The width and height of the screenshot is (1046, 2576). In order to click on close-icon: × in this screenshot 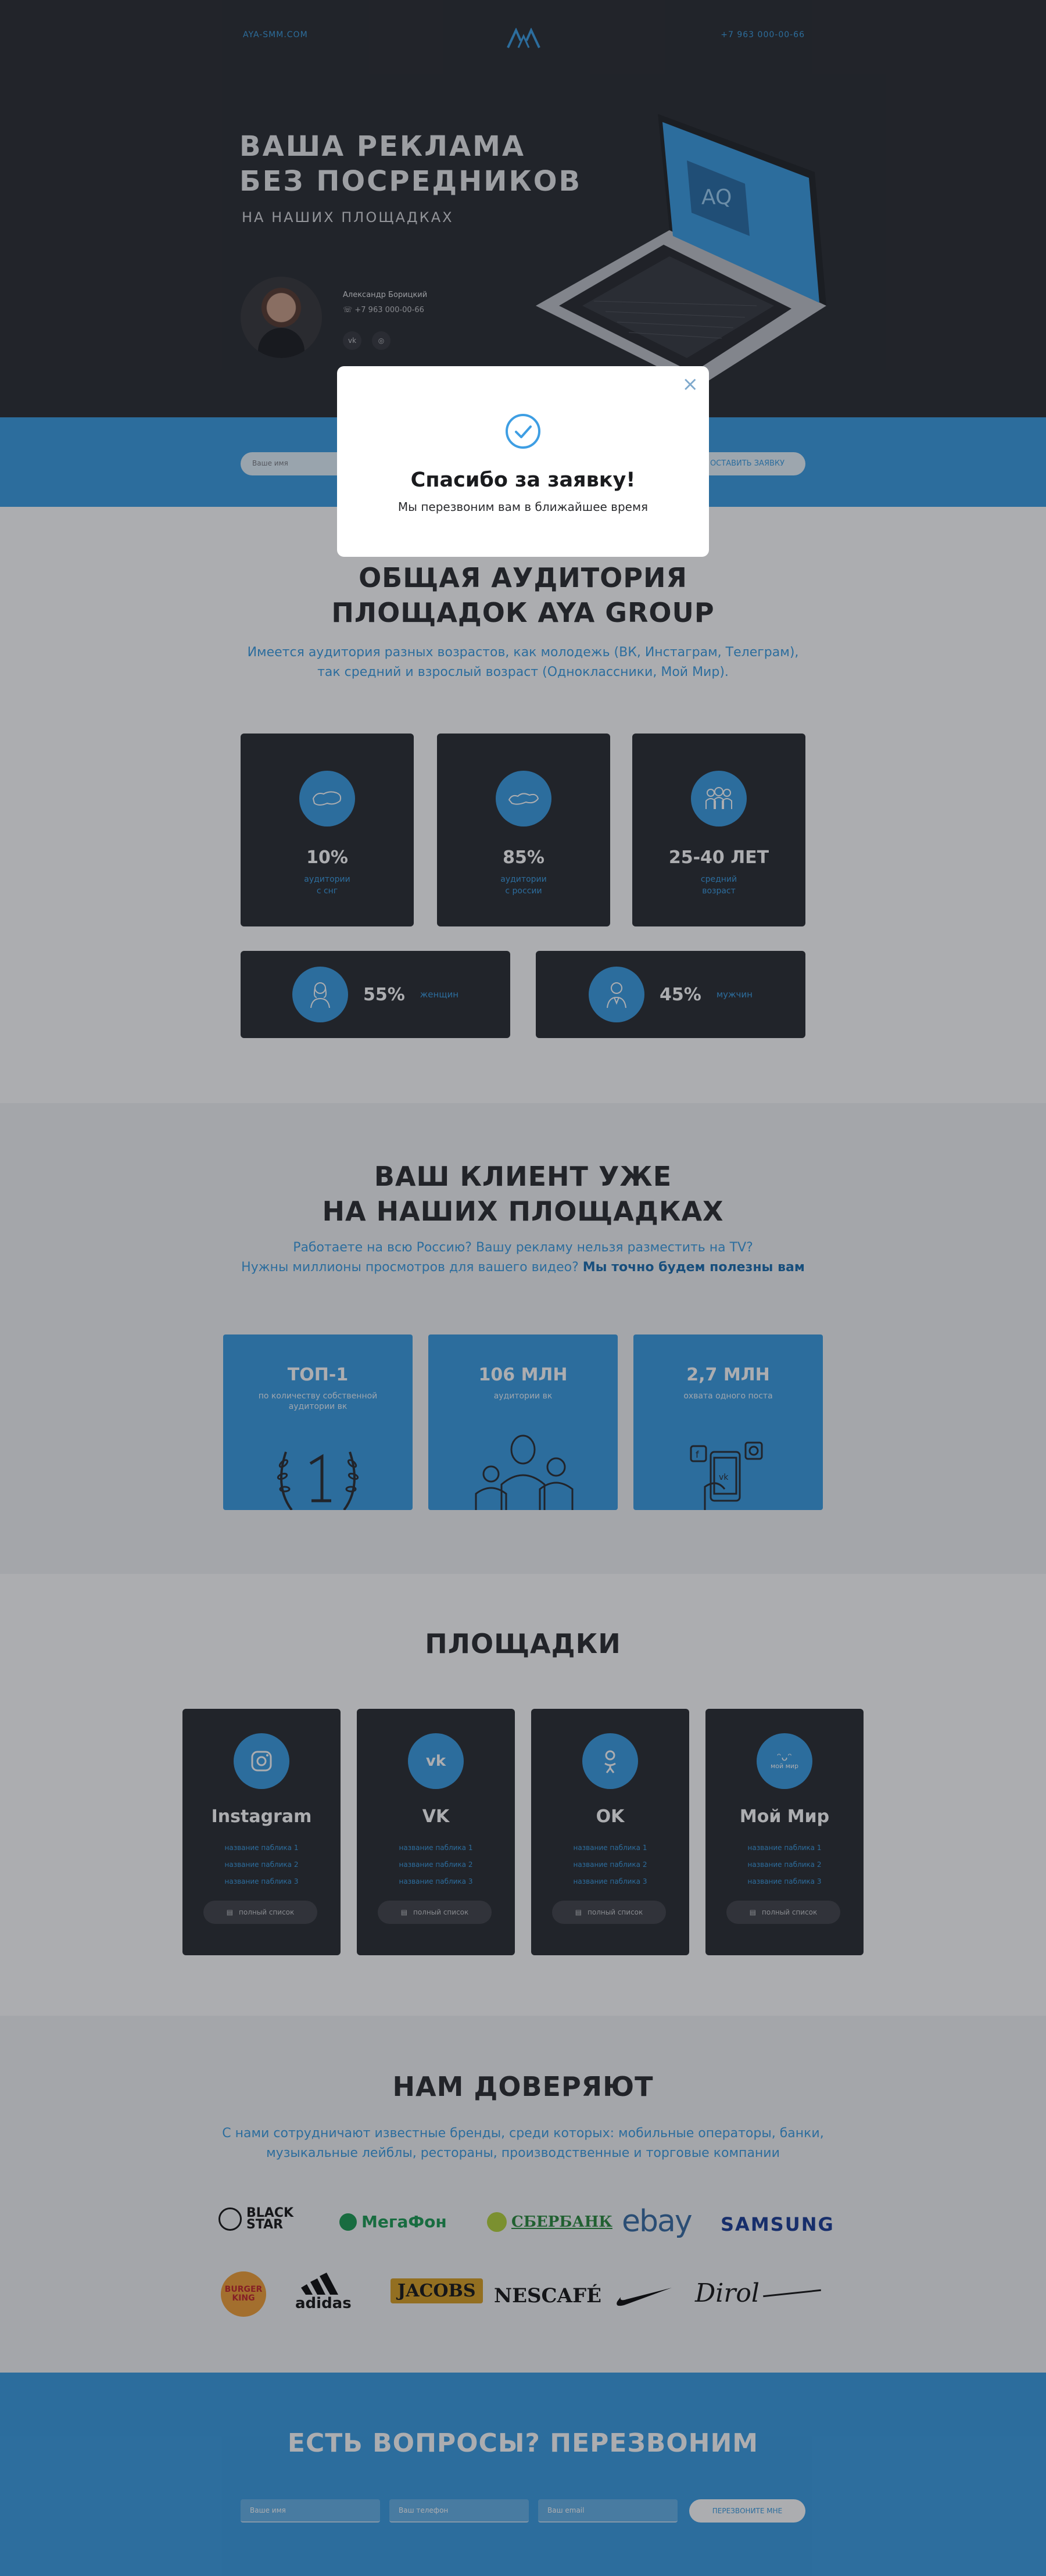, I will do `click(691, 384)`.